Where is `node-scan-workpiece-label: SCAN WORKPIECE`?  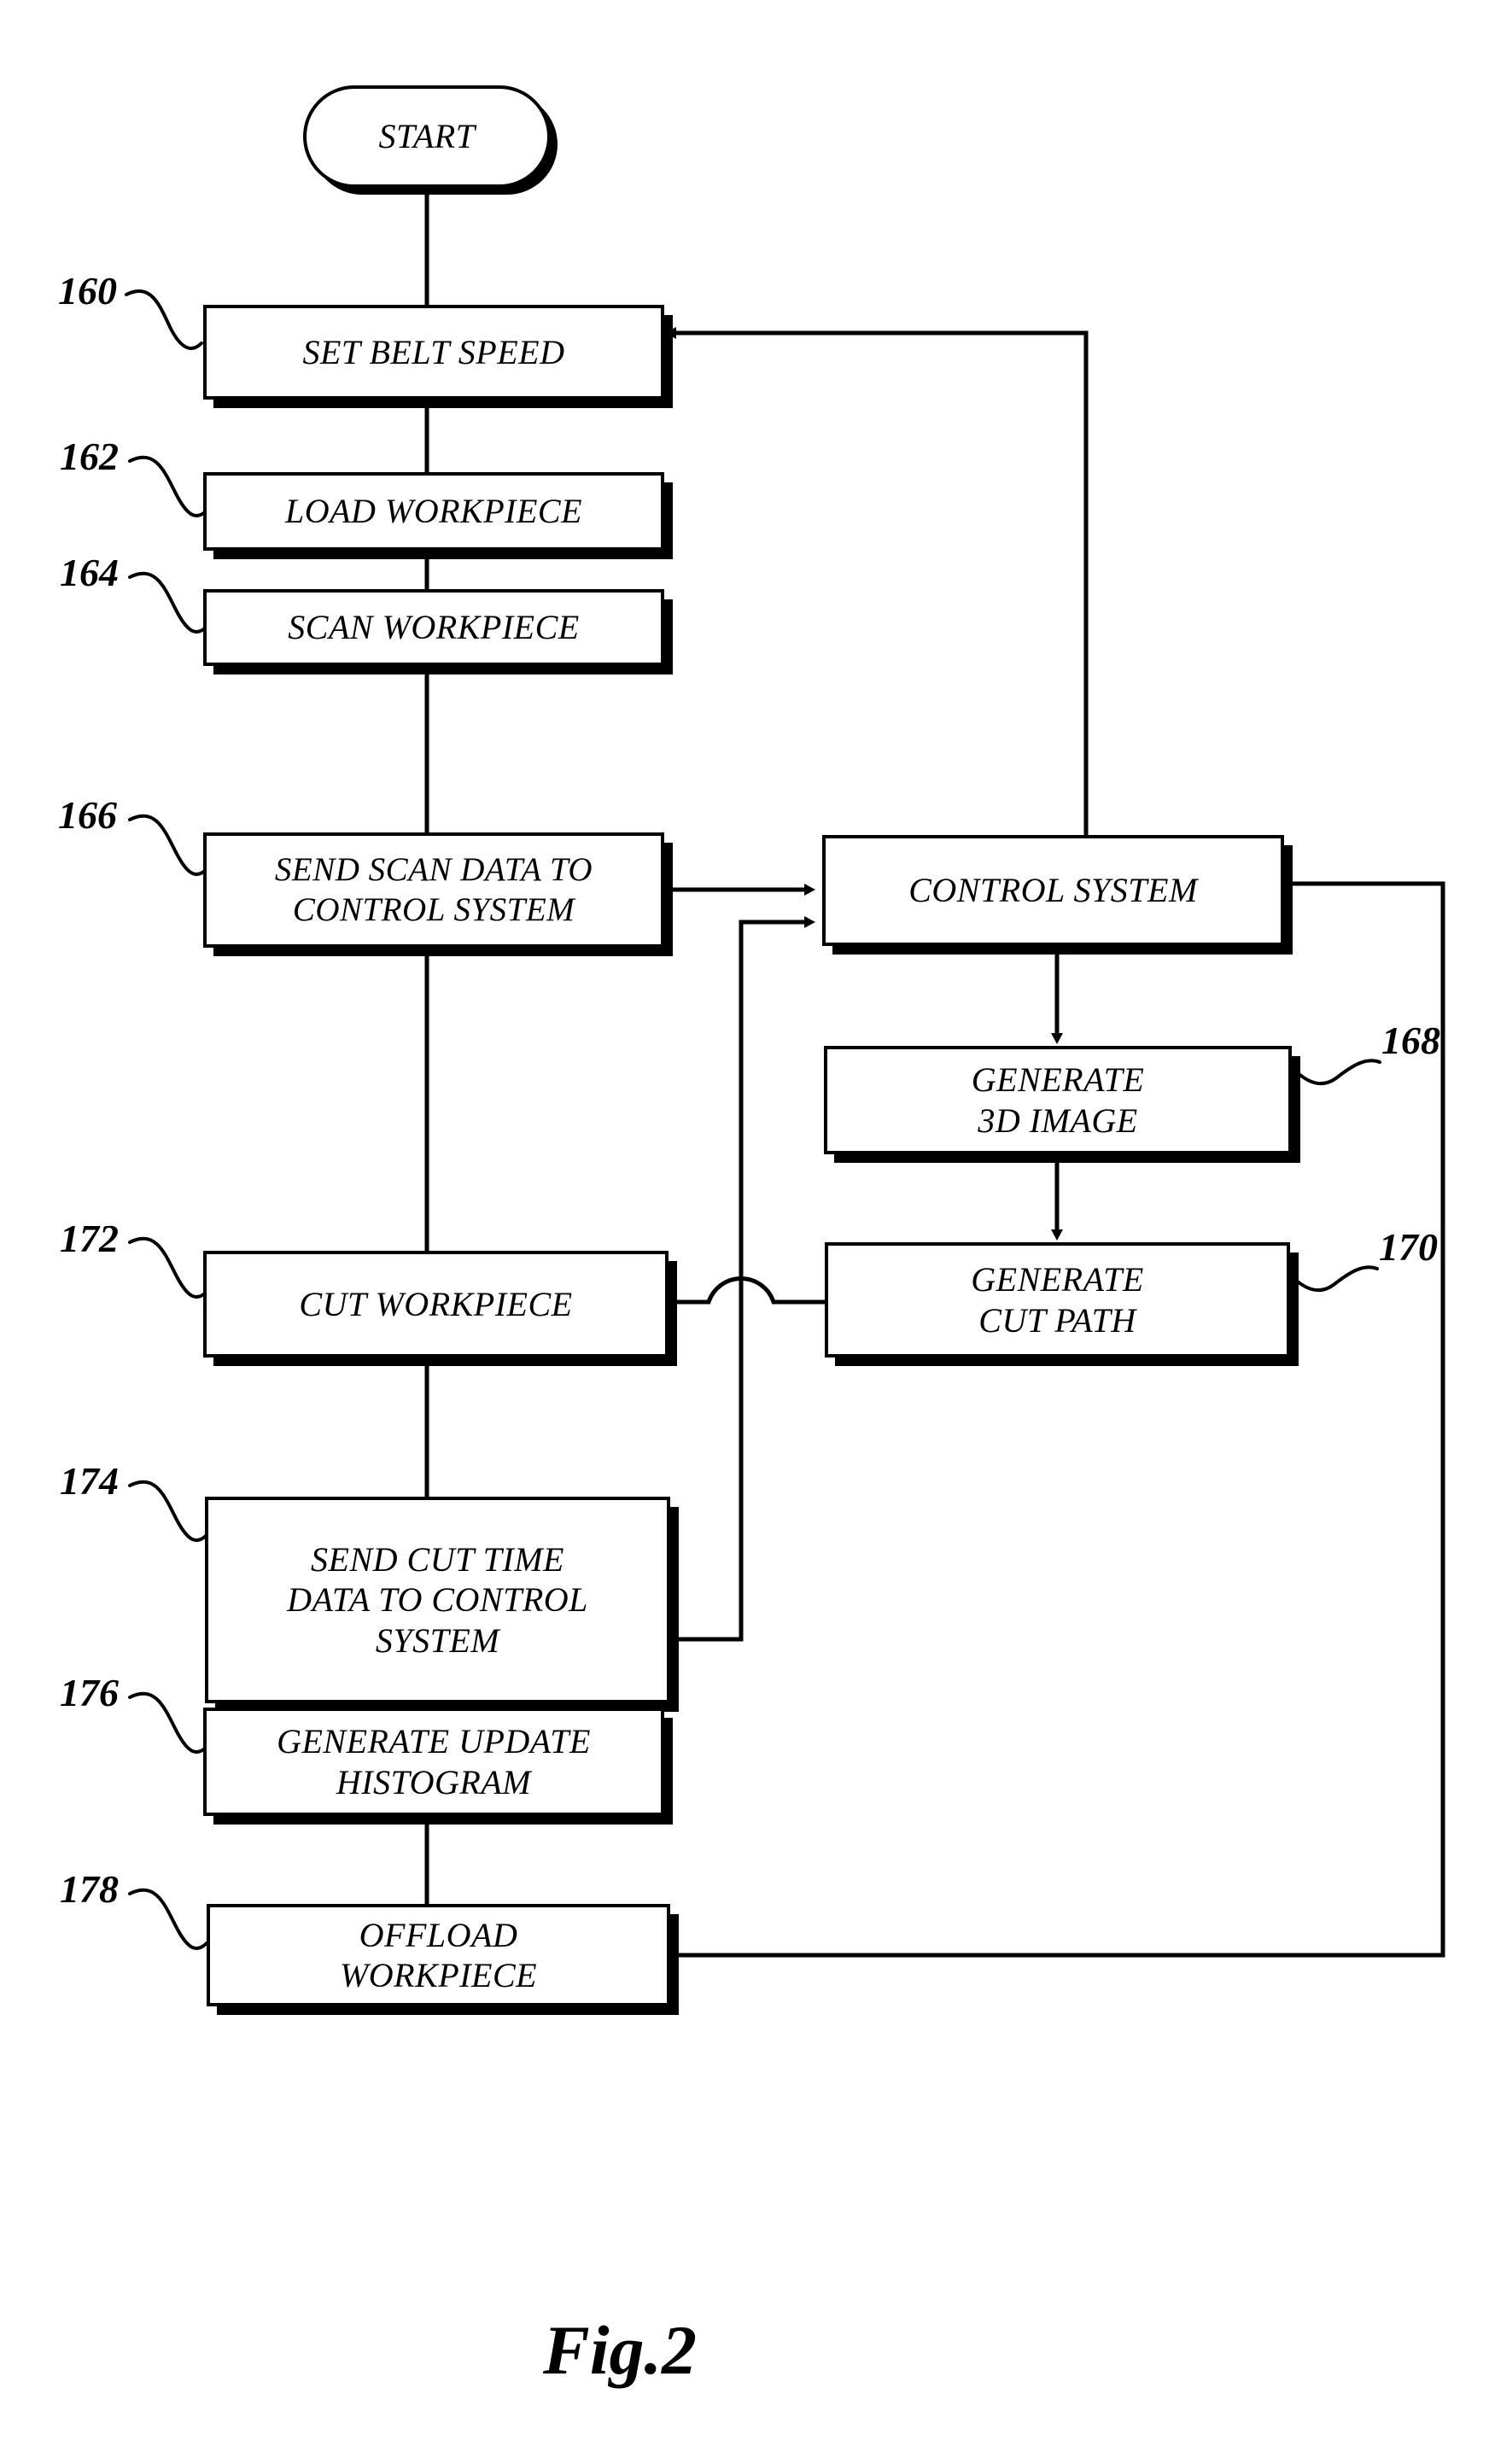 node-scan-workpiece-label: SCAN WORKPIECE is located at coordinates (434, 627).